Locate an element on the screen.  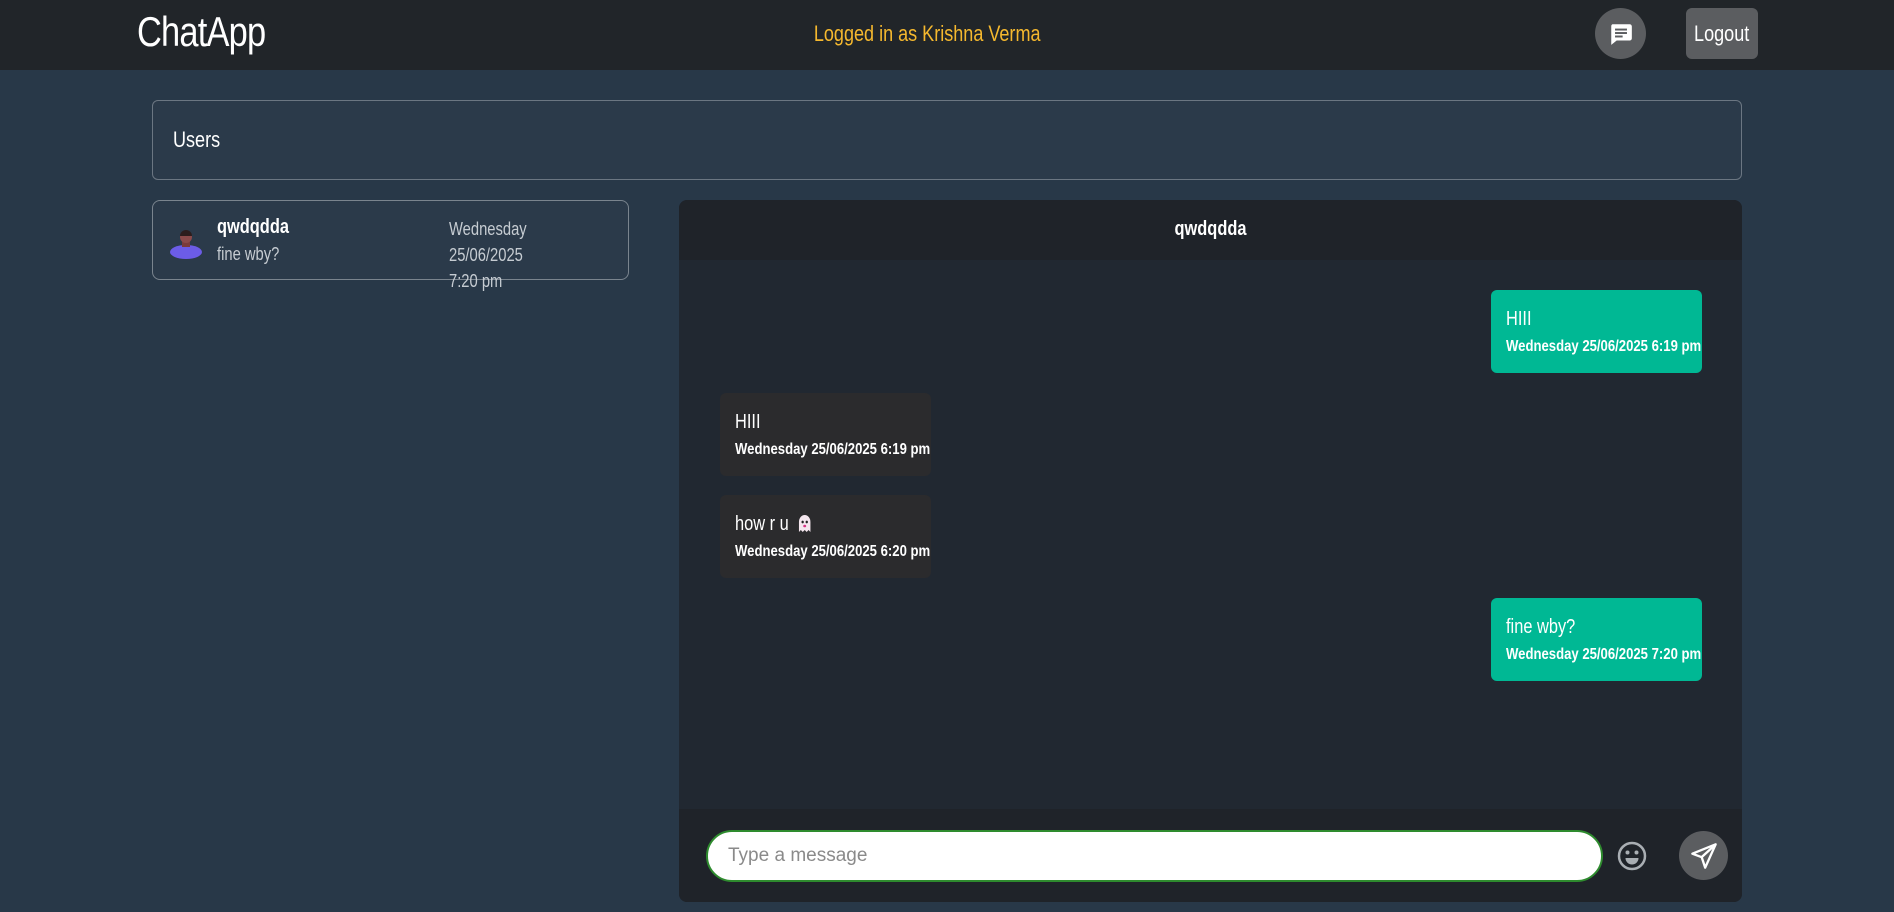
message-bubble-received: how r u Wednesday 25/06/2025 6:20 pm is located at coordinates (825, 536).